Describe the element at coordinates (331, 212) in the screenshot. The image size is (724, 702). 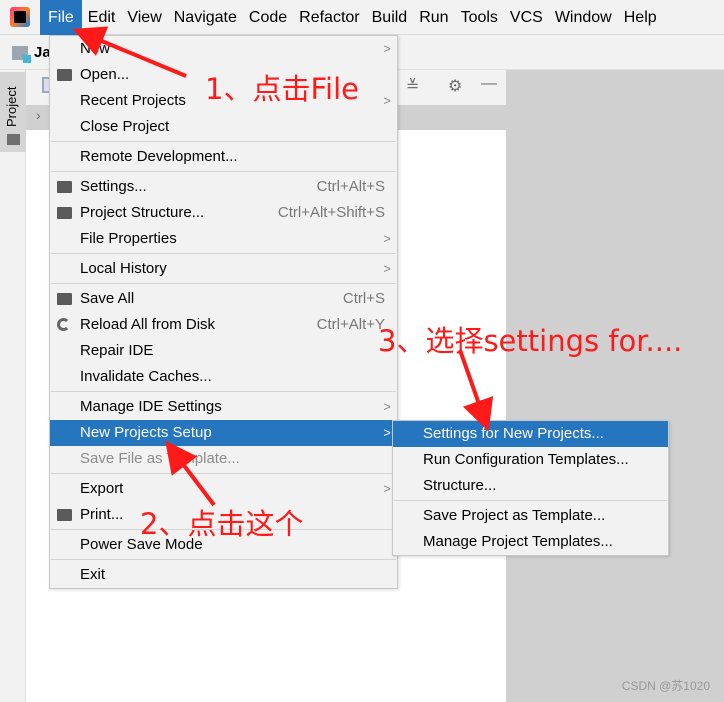
I see `shortcut-label: Ctrl+Alt+Shift+S` at that location.